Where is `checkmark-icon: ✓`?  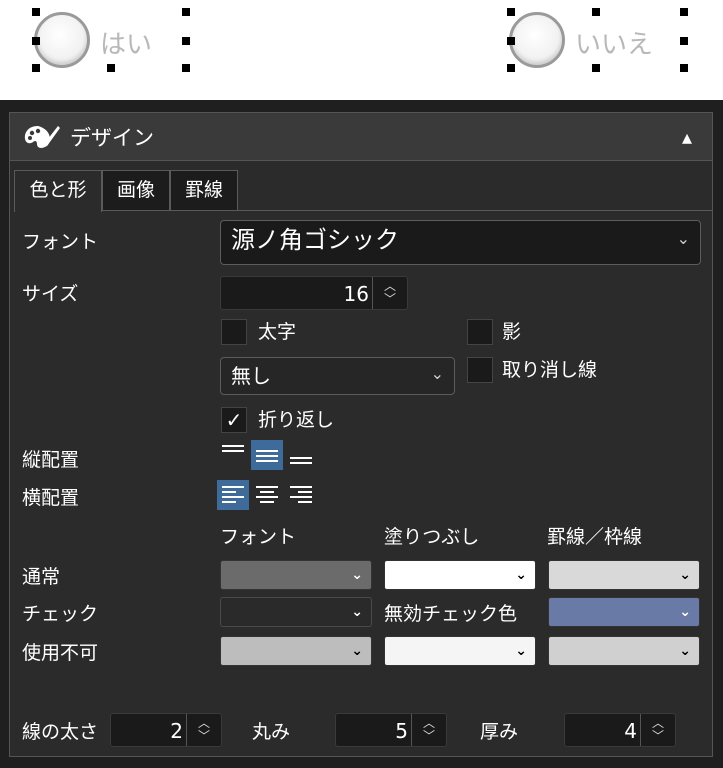 checkmark-icon: ✓ is located at coordinates (234, 420).